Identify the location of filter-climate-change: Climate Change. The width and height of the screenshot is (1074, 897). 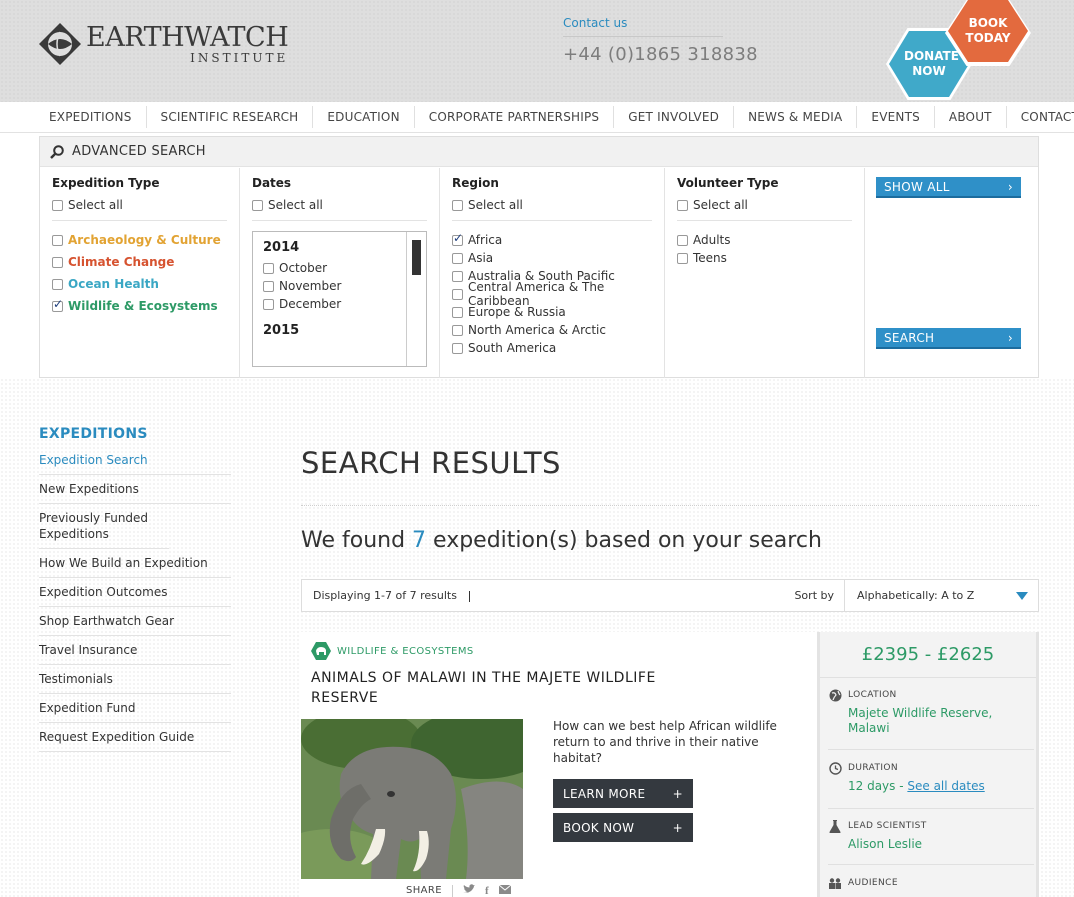
(139, 262).